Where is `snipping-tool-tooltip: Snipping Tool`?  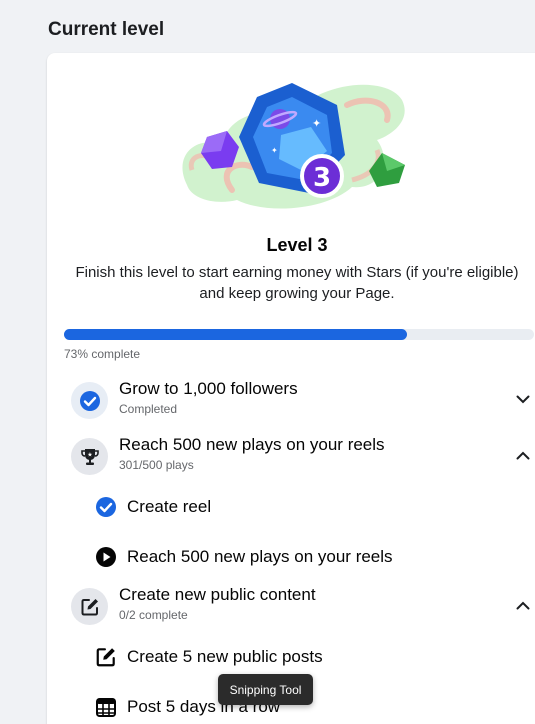
snipping-tool-tooltip: Snipping Tool is located at coordinates (265, 689).